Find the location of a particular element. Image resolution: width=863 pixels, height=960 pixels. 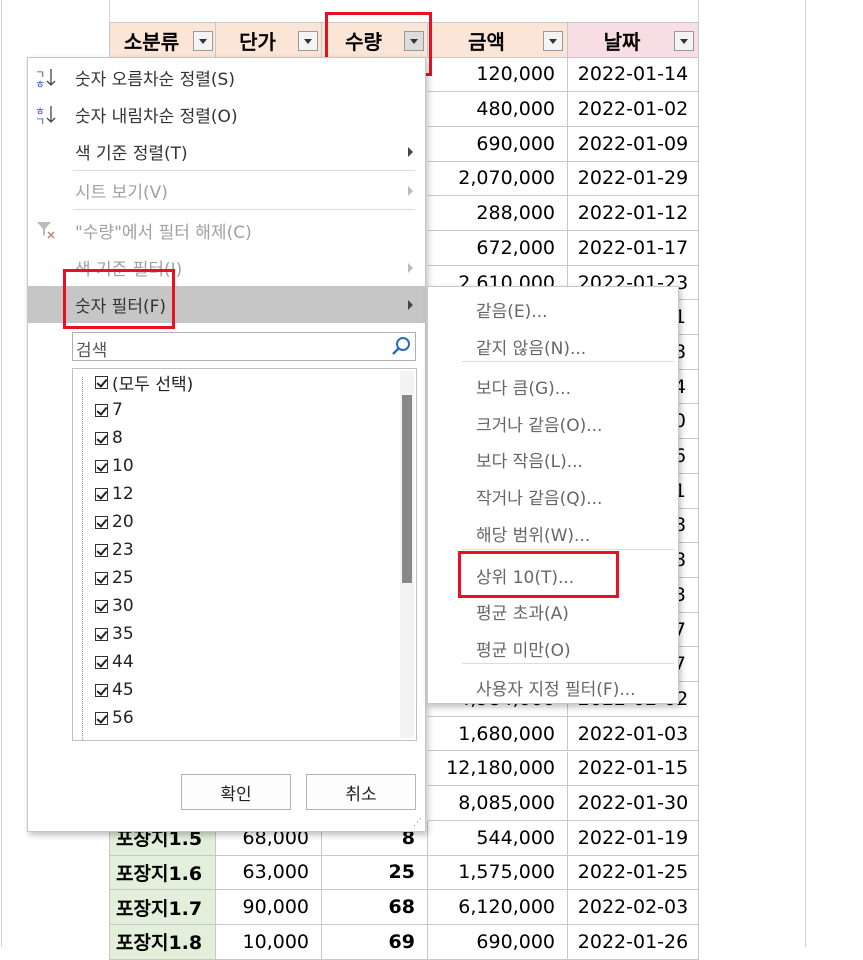

amount-cell: 120,000 is located at coordinates (498, 75).